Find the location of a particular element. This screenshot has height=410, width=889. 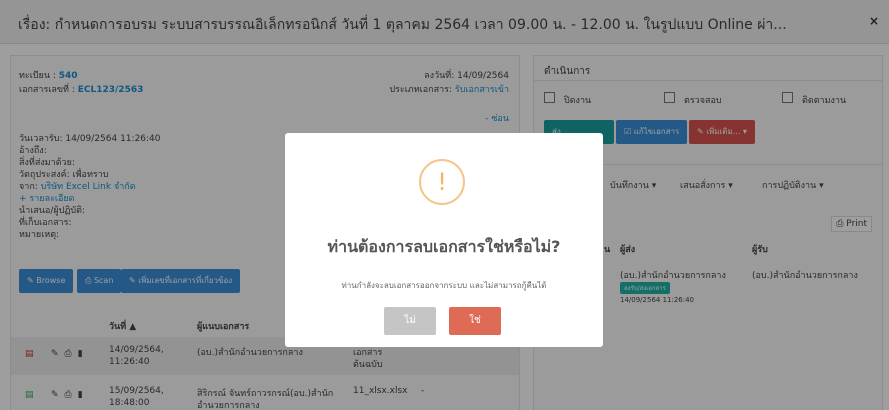

dialog-heading: ท่านต้องการลบเอกสารใช่หรือไม่? is located at coordinates (444, 246).